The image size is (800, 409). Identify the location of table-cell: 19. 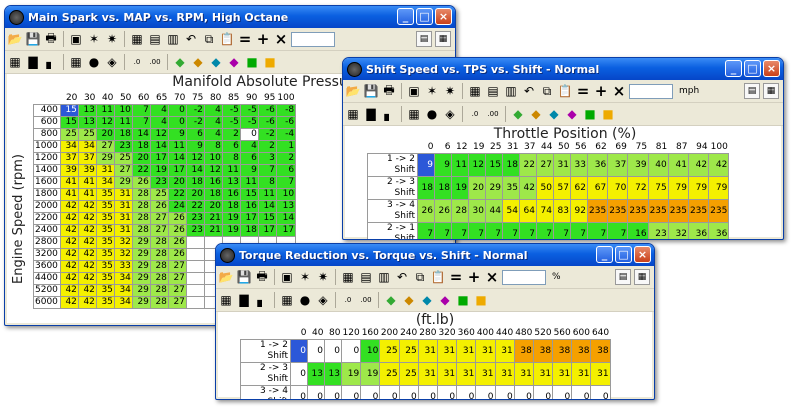
(159, 170).